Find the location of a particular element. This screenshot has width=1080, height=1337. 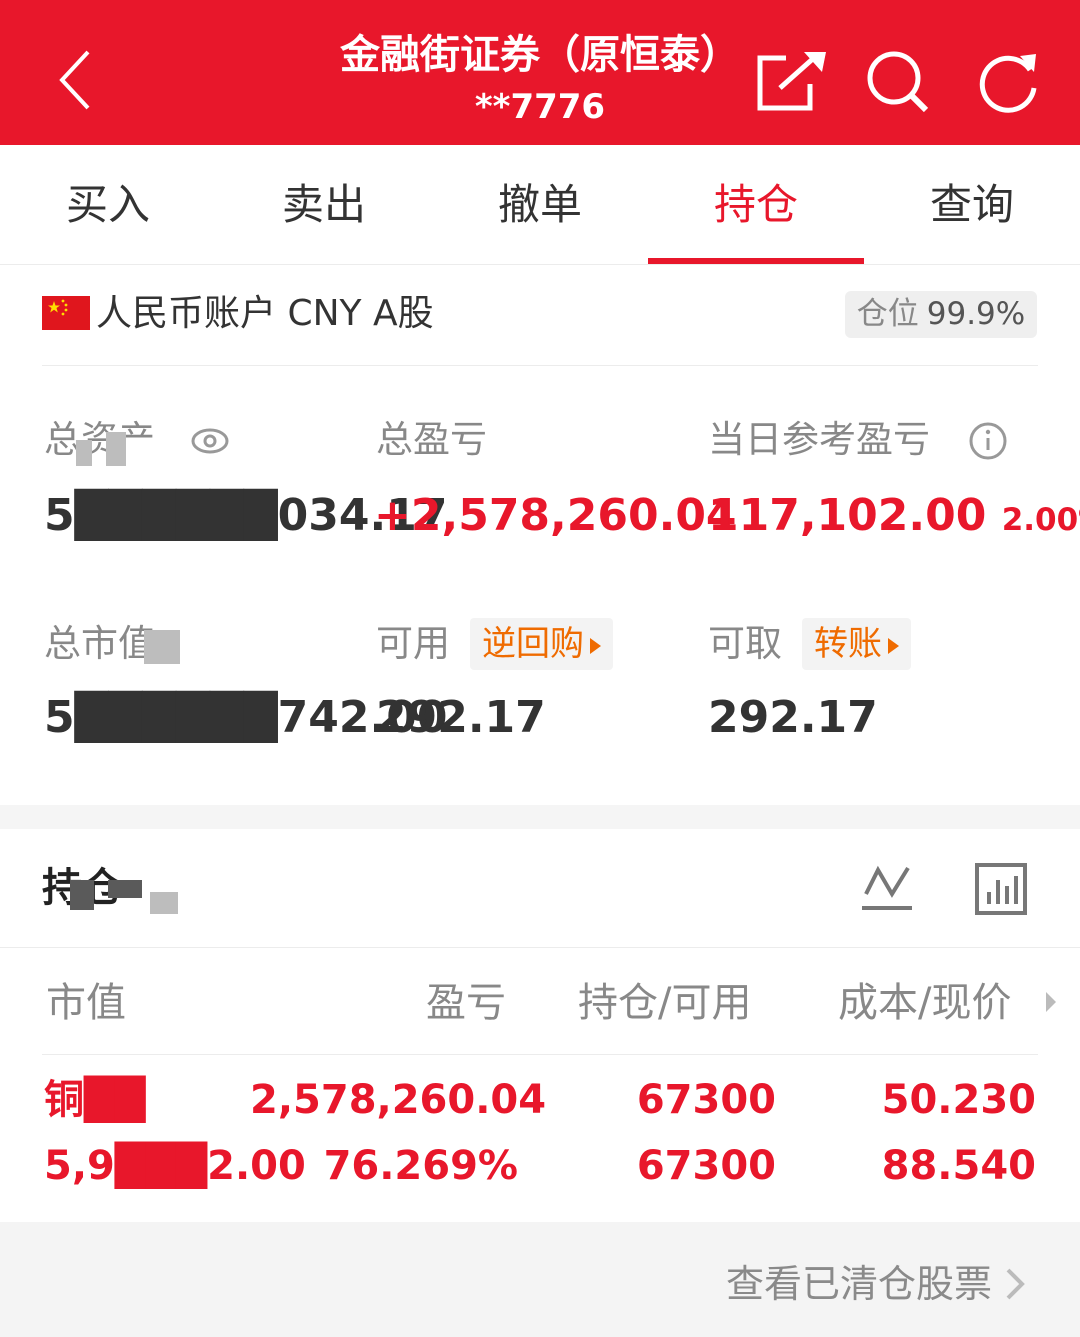

position-ratio-badge: 仓位 99.9% is located at coordinates (941, 314).